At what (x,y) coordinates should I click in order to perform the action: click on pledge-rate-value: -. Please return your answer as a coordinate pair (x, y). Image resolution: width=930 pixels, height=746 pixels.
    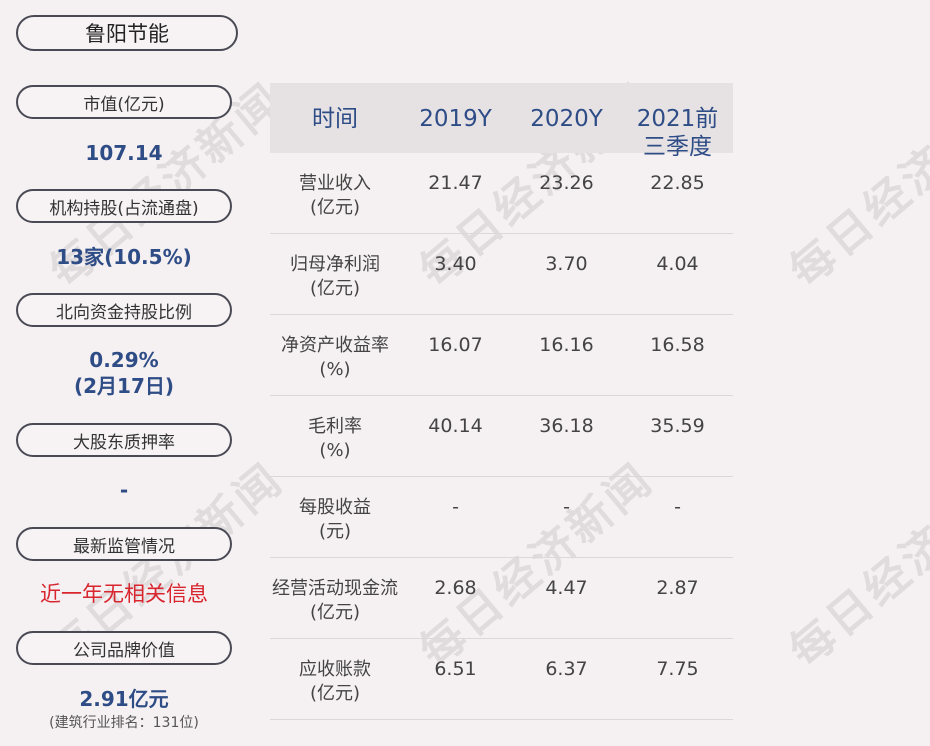
    Looking at the image, I should click on (124, 490).